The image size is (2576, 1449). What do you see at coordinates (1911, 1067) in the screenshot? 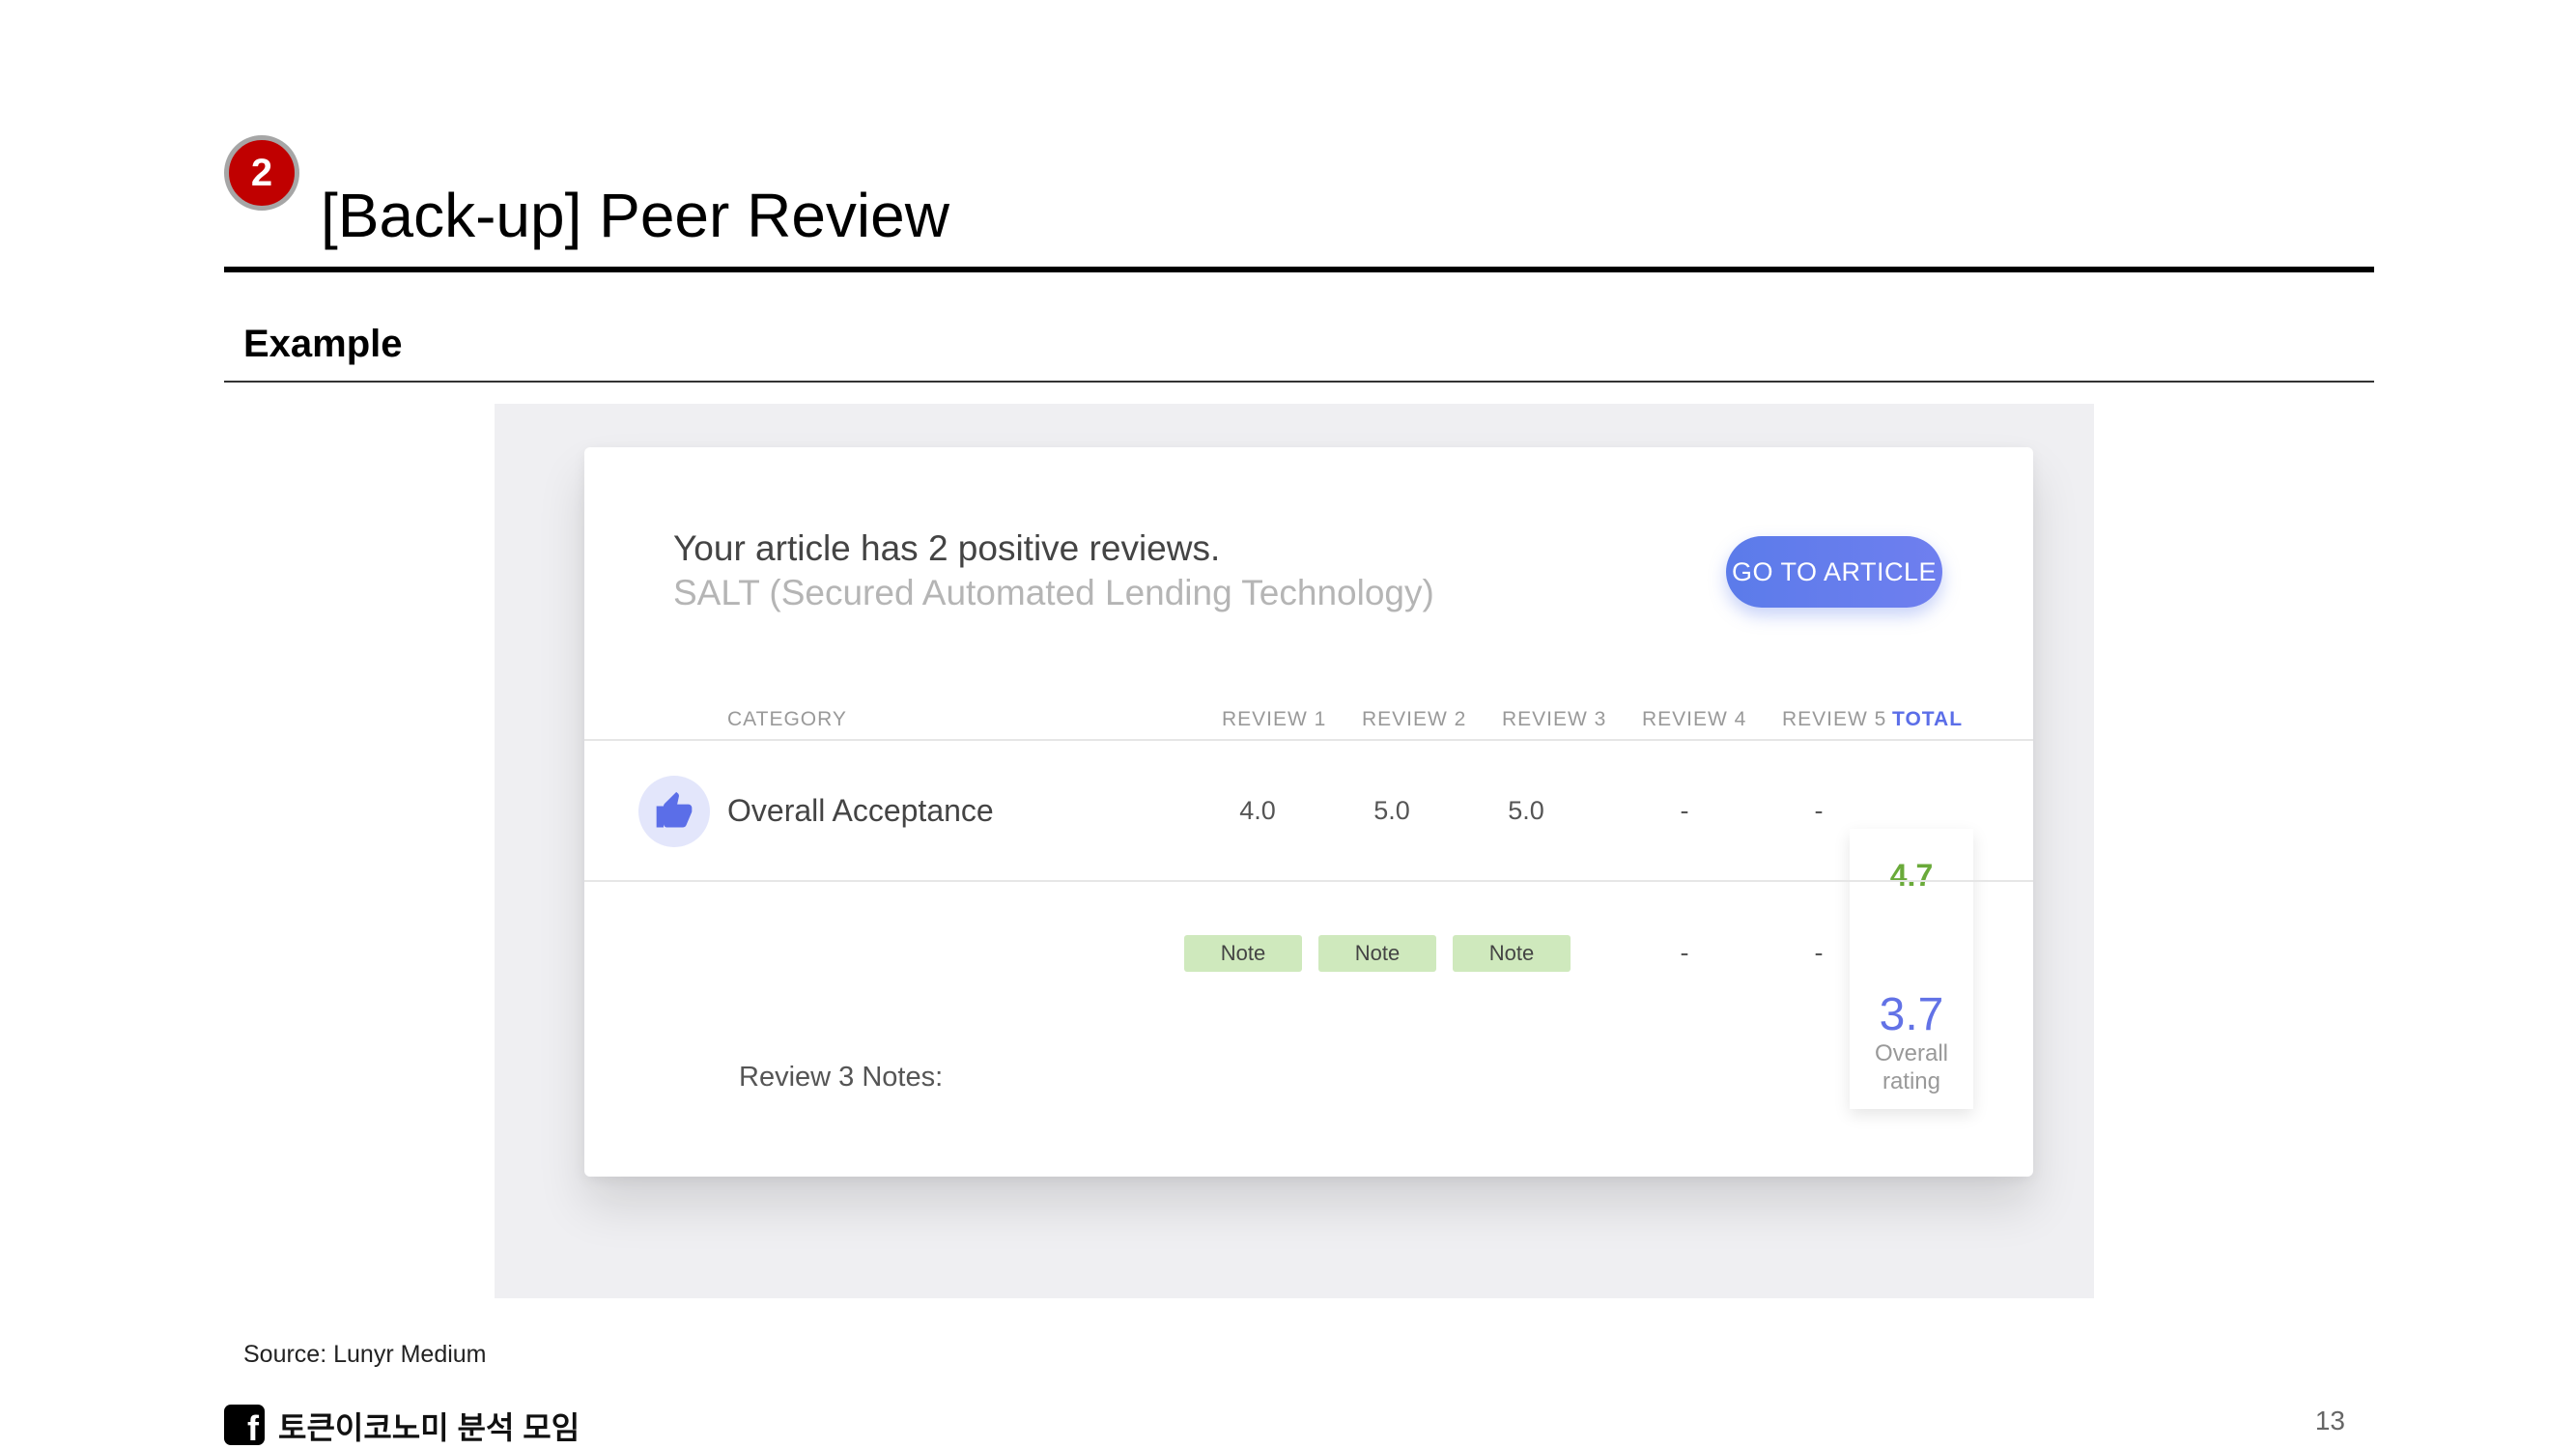
I see `overall-rating-label: Overall rating` at bounding box center [1911, 1067].